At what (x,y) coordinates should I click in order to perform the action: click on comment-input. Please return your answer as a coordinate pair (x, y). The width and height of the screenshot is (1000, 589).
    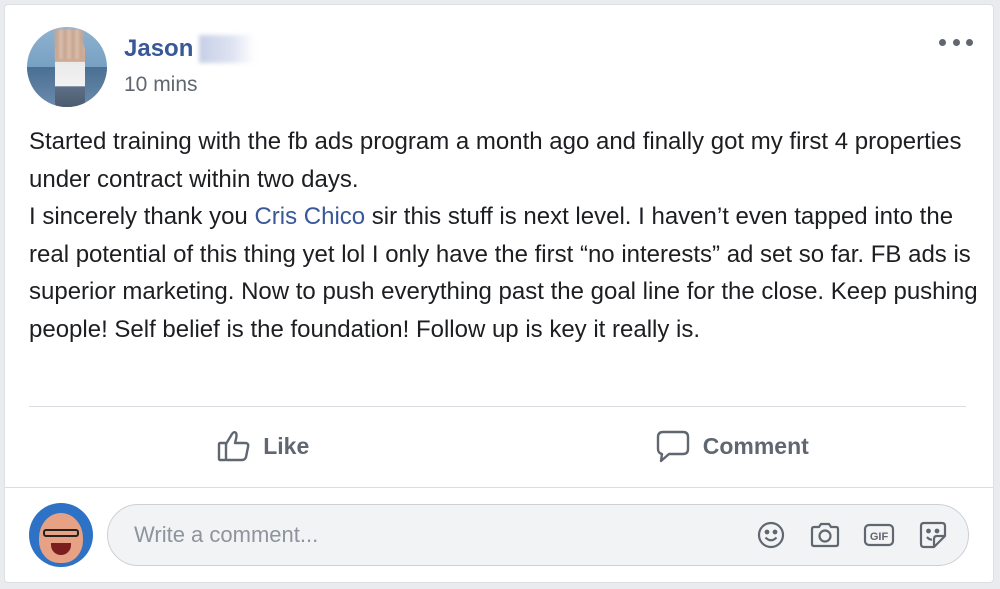
    Looking at the image, I should click on (433, 535).